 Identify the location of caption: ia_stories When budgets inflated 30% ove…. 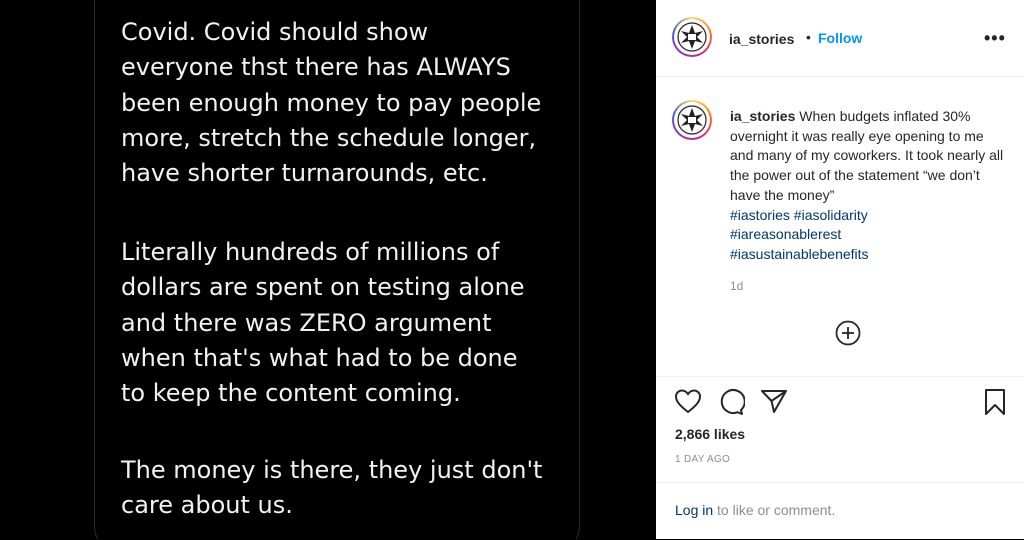
(870, 186).